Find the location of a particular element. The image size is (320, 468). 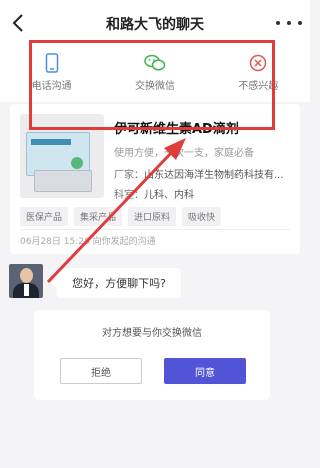

not-interested-label: 不感兴趣 is located at coordinates (258, 86).